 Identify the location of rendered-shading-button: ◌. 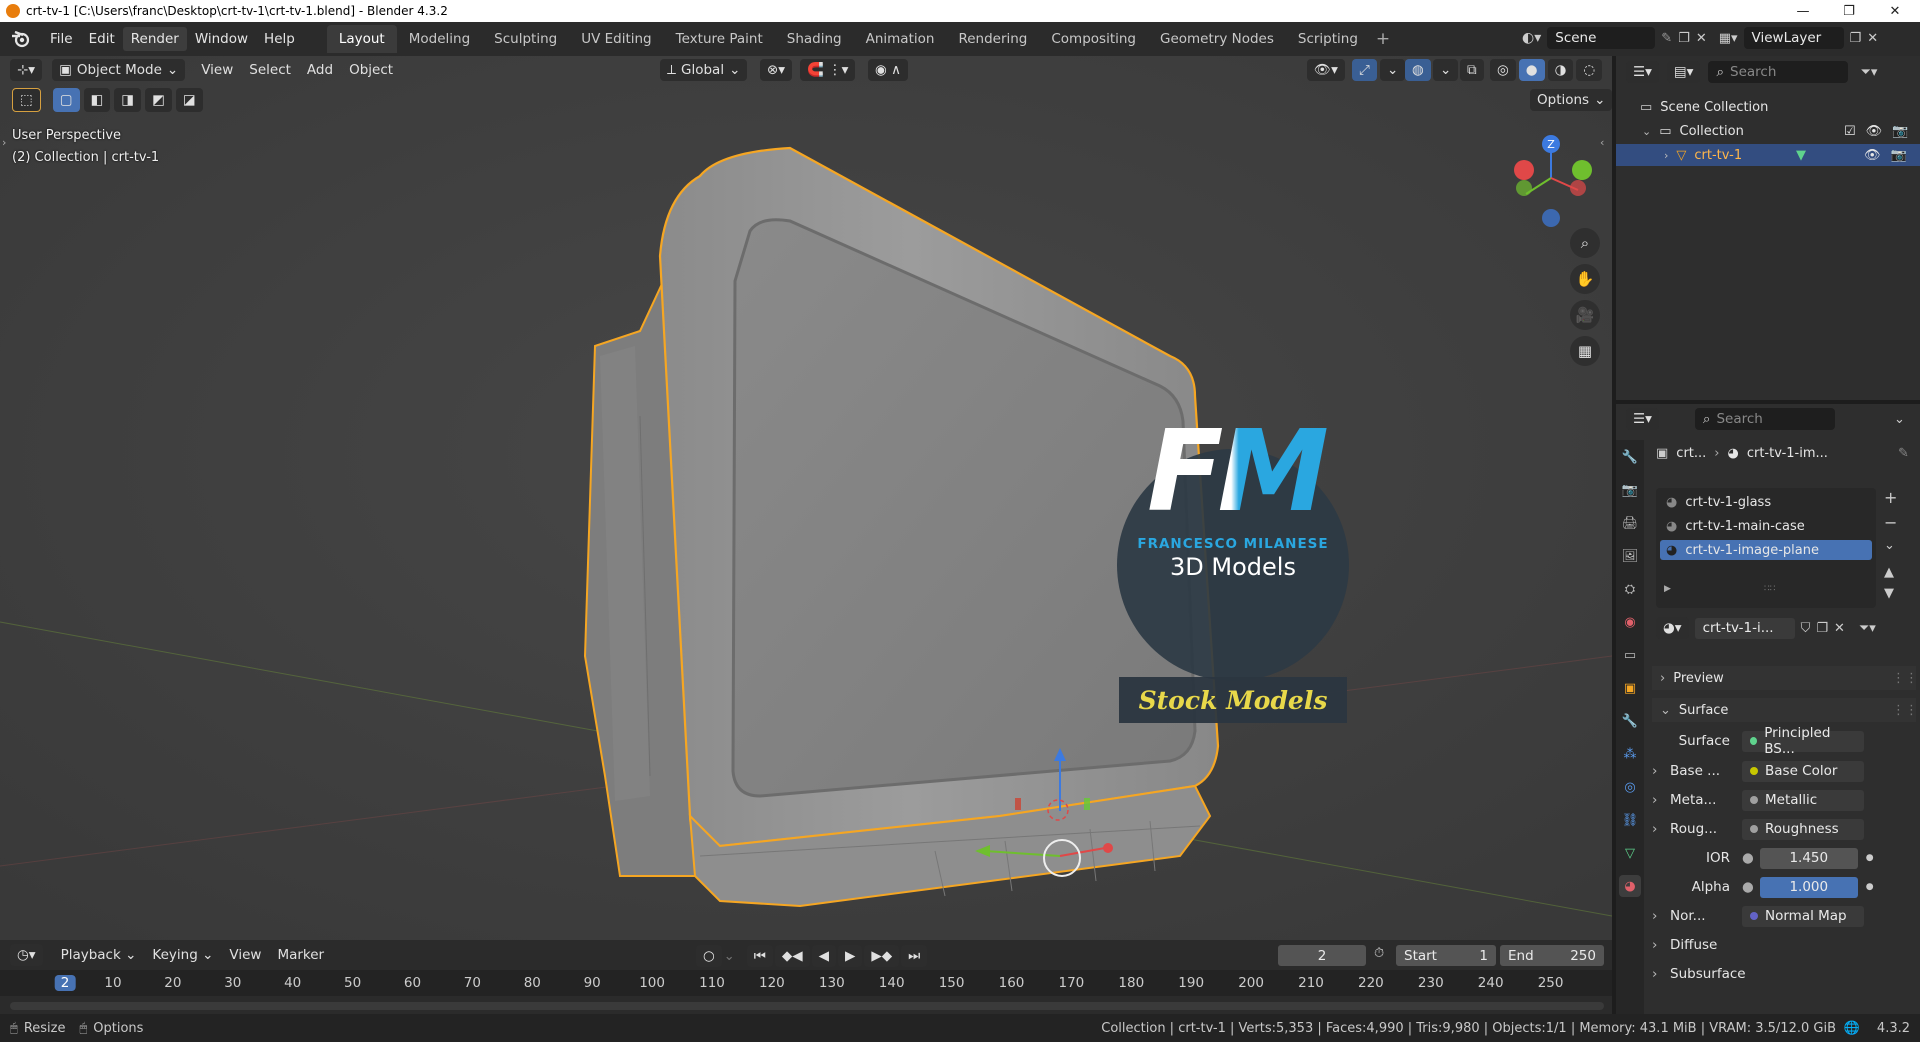
(1589, 70).